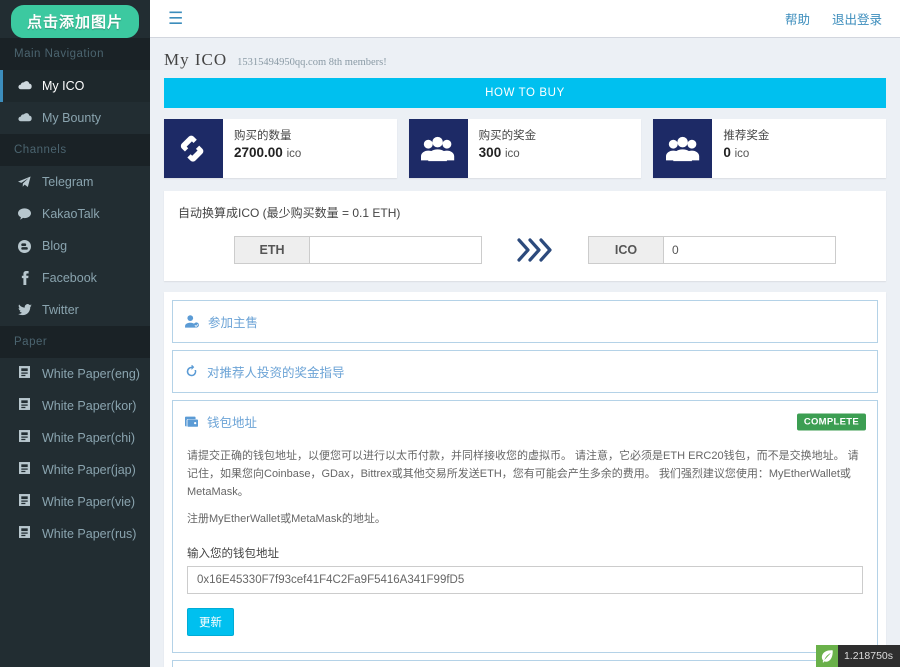  I want to click on sidebar-item-label: Twitter, so click(60, 310).